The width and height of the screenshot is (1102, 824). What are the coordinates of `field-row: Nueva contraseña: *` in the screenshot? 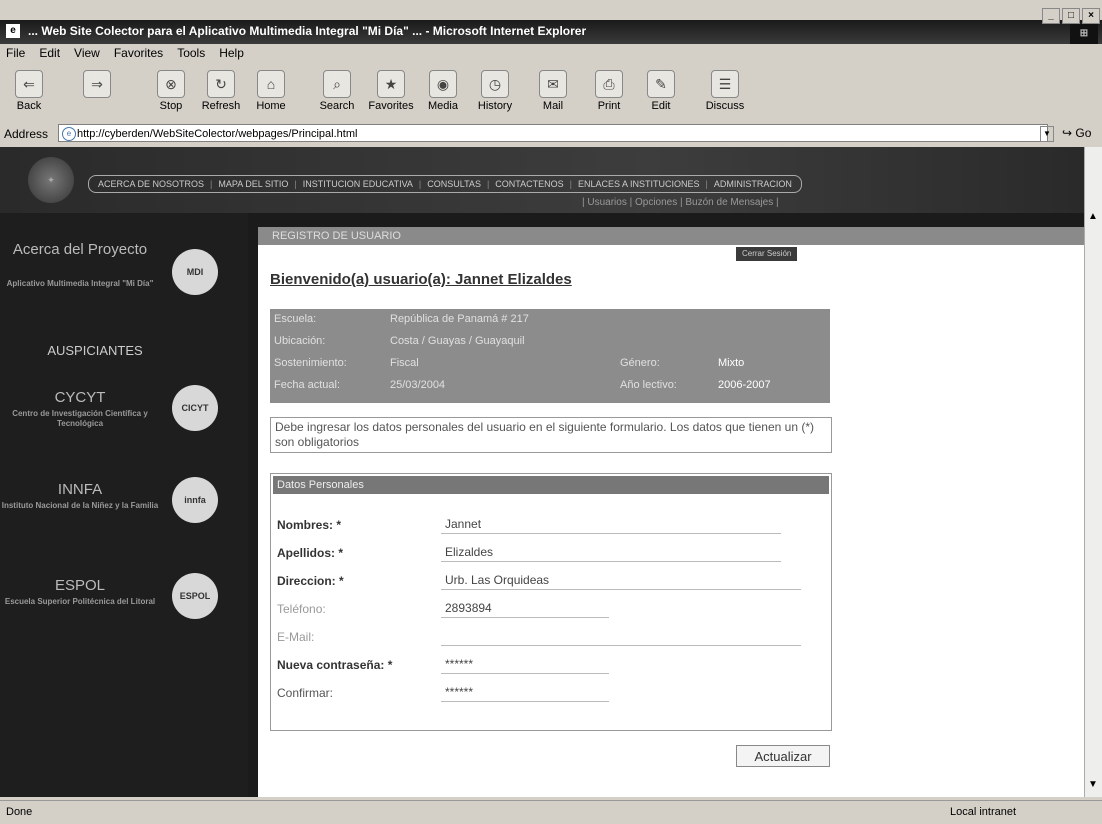 It's located at (547, 665).